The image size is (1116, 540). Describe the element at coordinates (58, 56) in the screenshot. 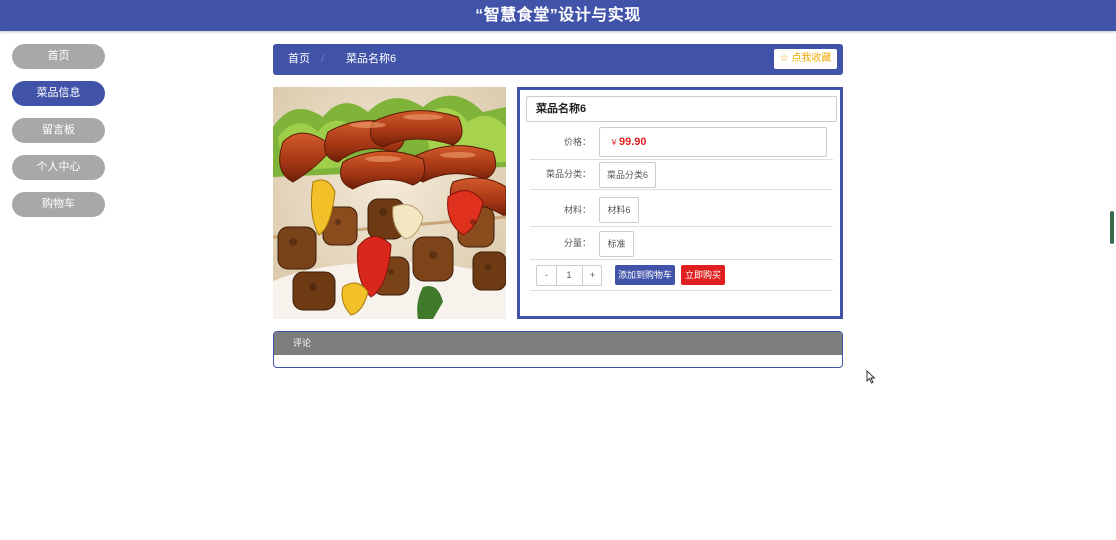

I see `sidebar-item-home: 首页` at that location.